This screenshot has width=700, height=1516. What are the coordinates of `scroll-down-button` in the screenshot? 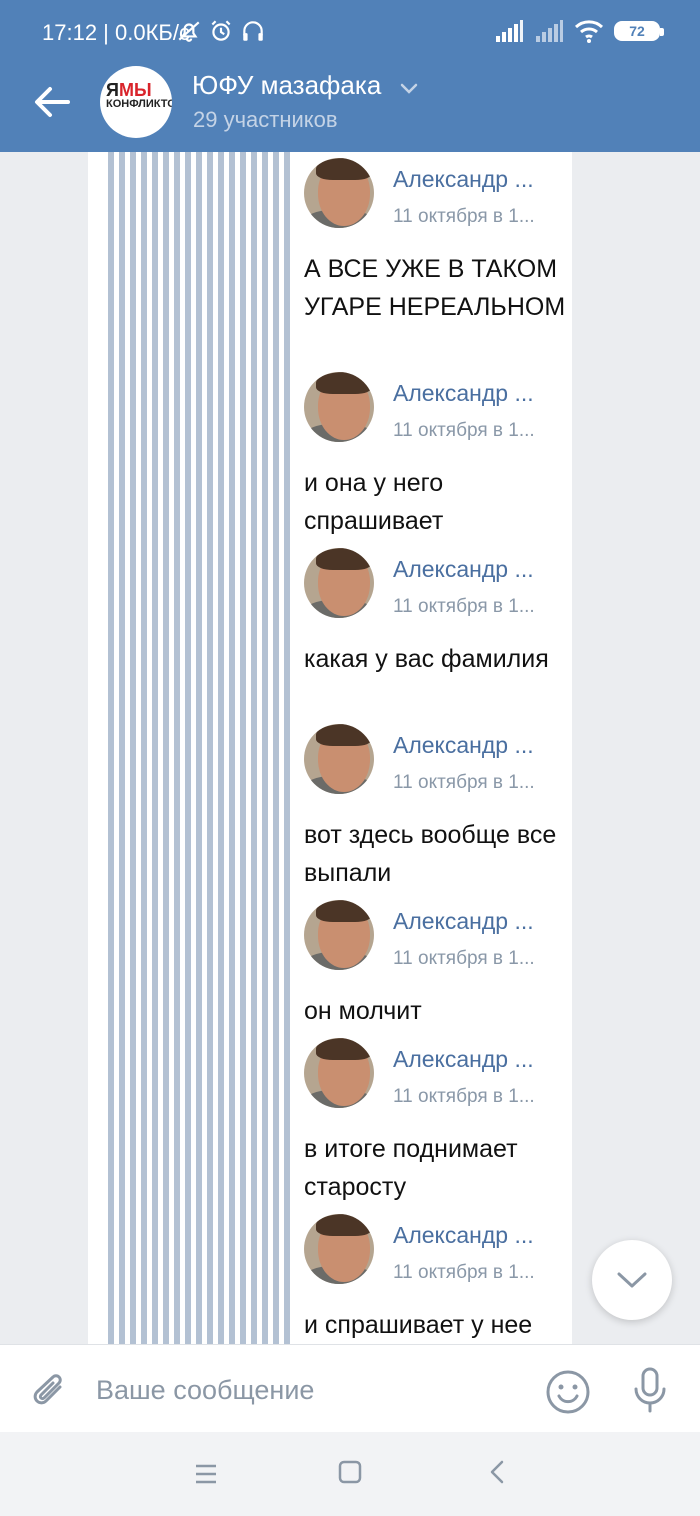 It's located at (632, 1280).